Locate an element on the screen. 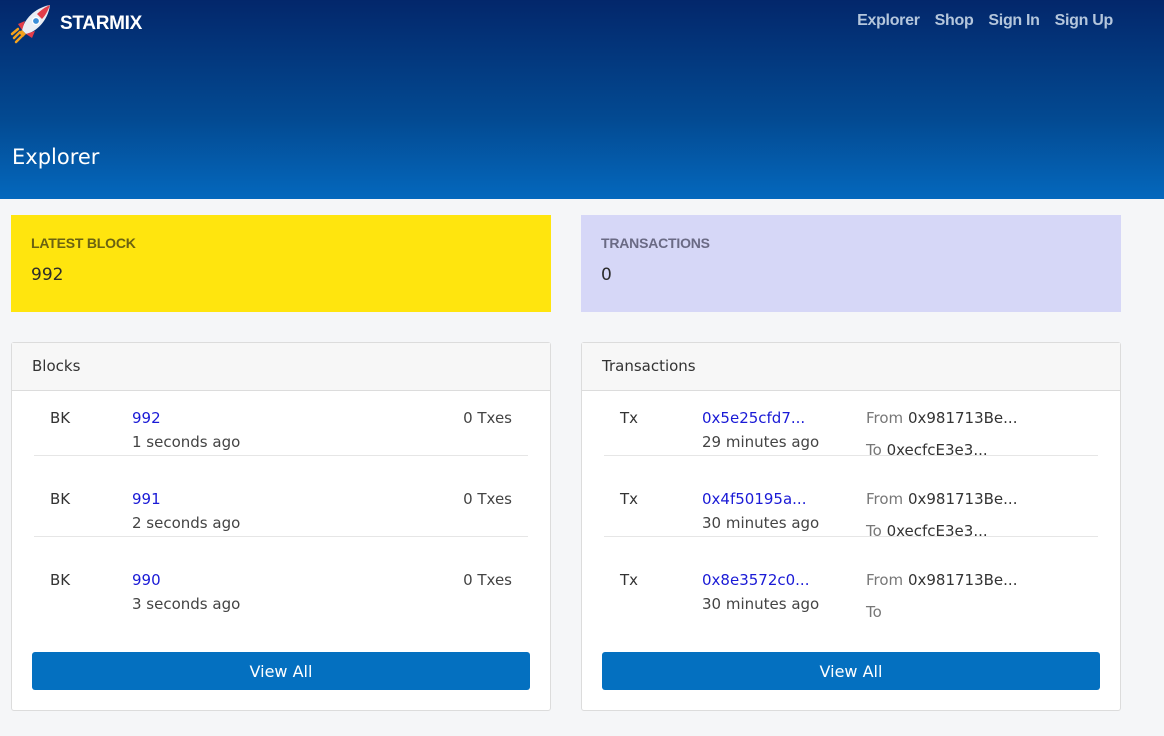  brand-name: STARMIX is located at coordinates (101, 23).